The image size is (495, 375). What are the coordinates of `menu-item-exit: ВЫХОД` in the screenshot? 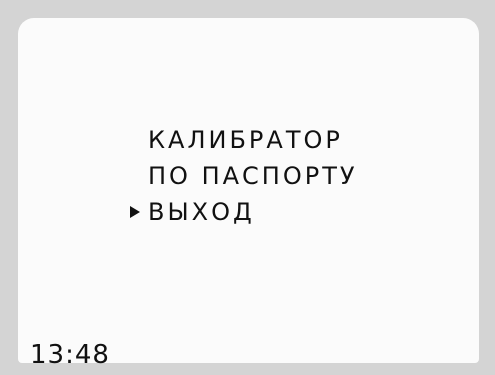 It's located at (241, 212).